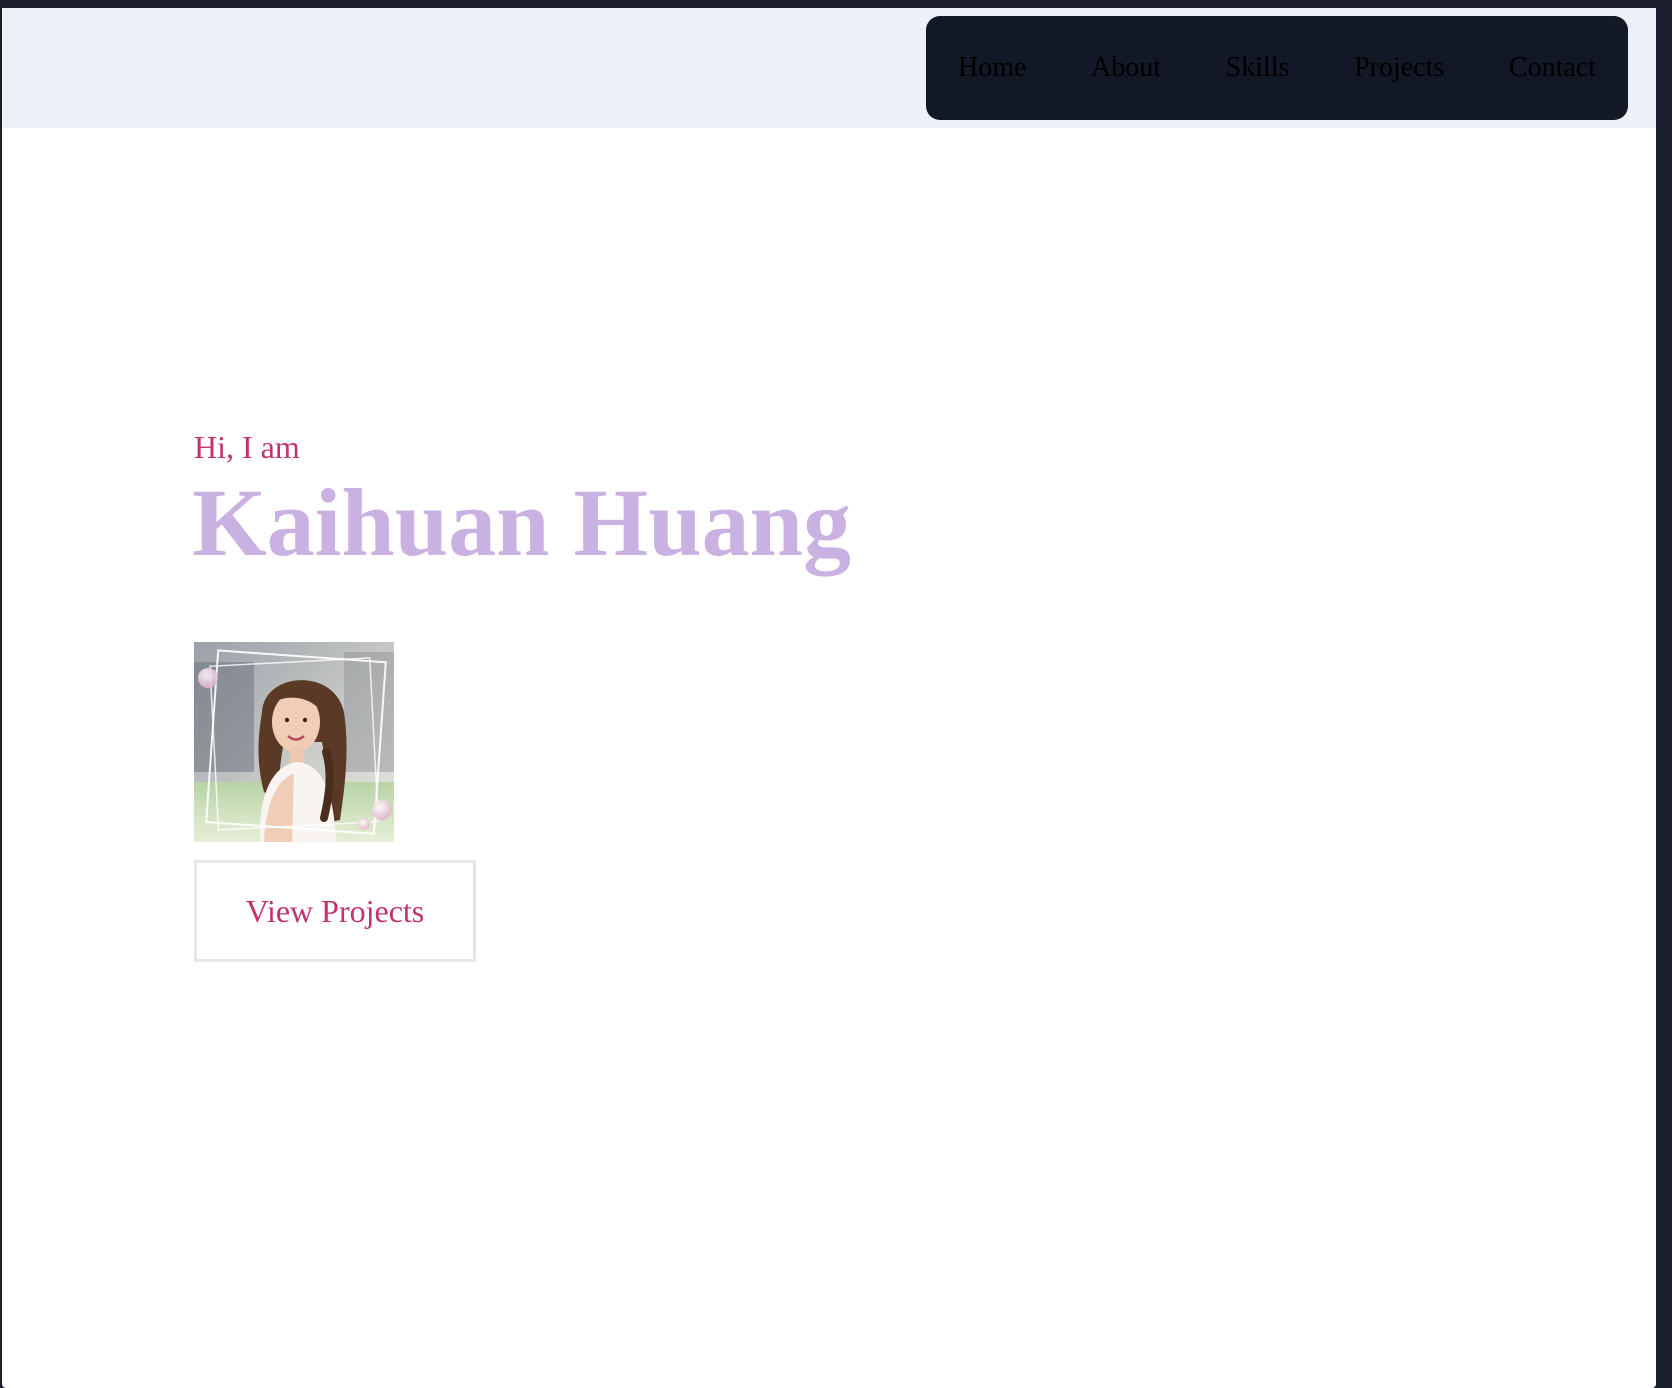 The height and width of the screenshot is (1388, 1672). I want to click on site-header: Home About Skills Projects Contact, so click(829, 68).